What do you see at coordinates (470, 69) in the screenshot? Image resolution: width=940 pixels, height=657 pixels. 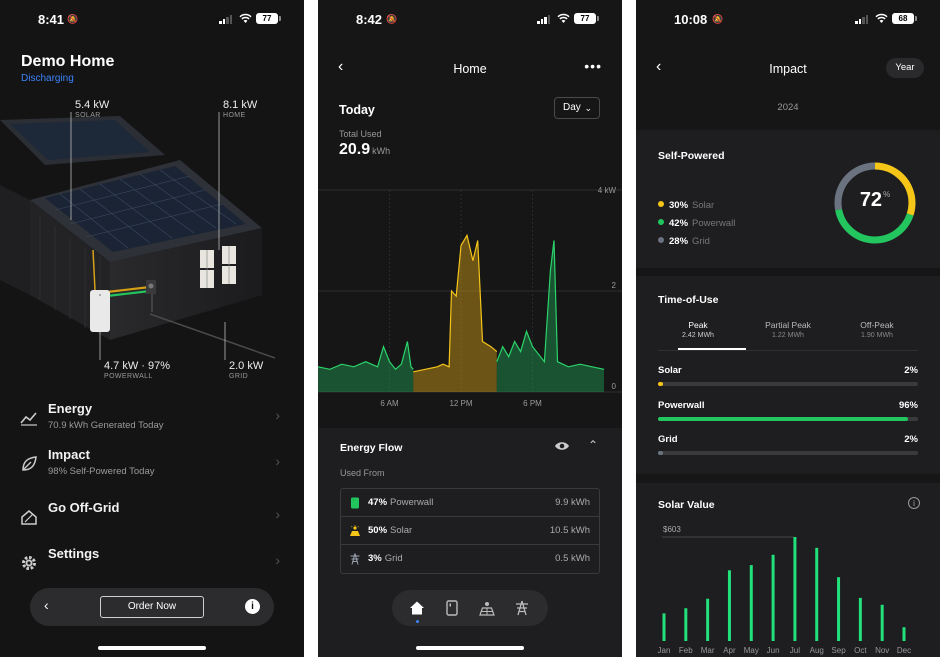 I see `page-title: Home` at bounding box center [470, 69].